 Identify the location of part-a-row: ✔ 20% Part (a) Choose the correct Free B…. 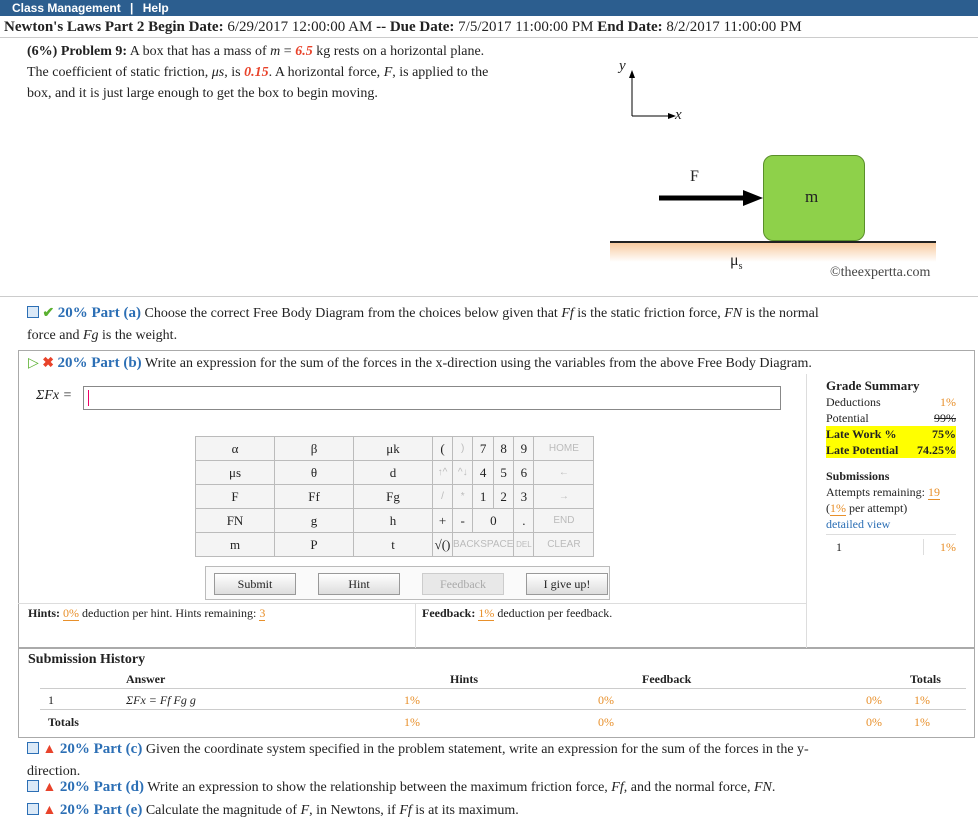
(497, 324).